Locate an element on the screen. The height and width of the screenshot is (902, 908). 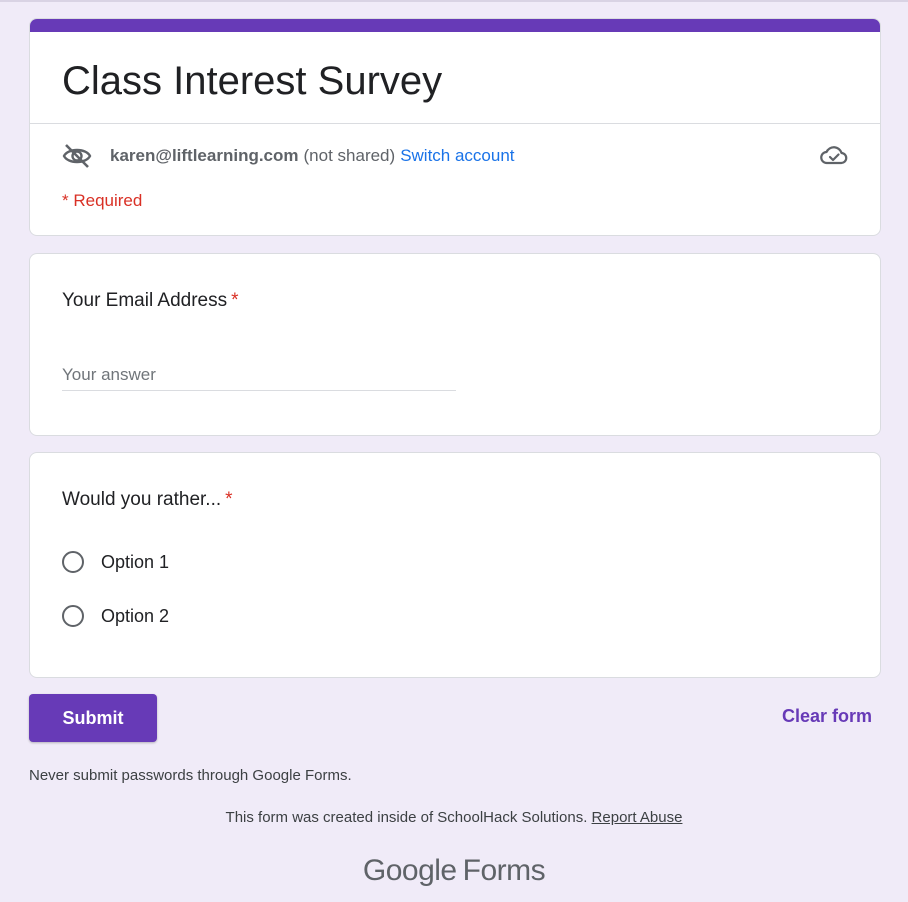
not-shared-label: (not shared) is located at coordinates (349, 155).